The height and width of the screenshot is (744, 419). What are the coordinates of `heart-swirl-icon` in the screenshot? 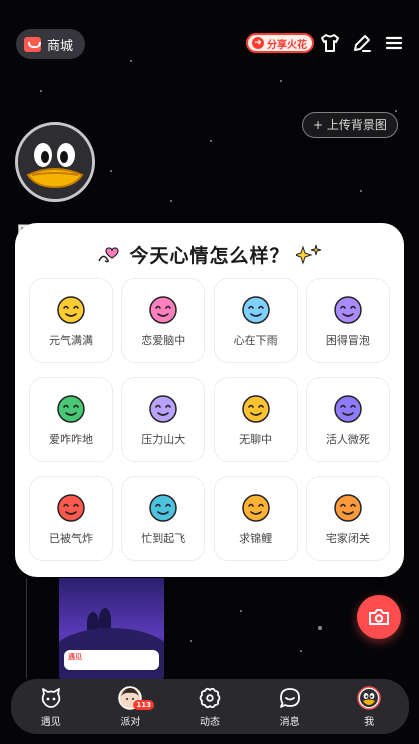 It's located at (109, 255).